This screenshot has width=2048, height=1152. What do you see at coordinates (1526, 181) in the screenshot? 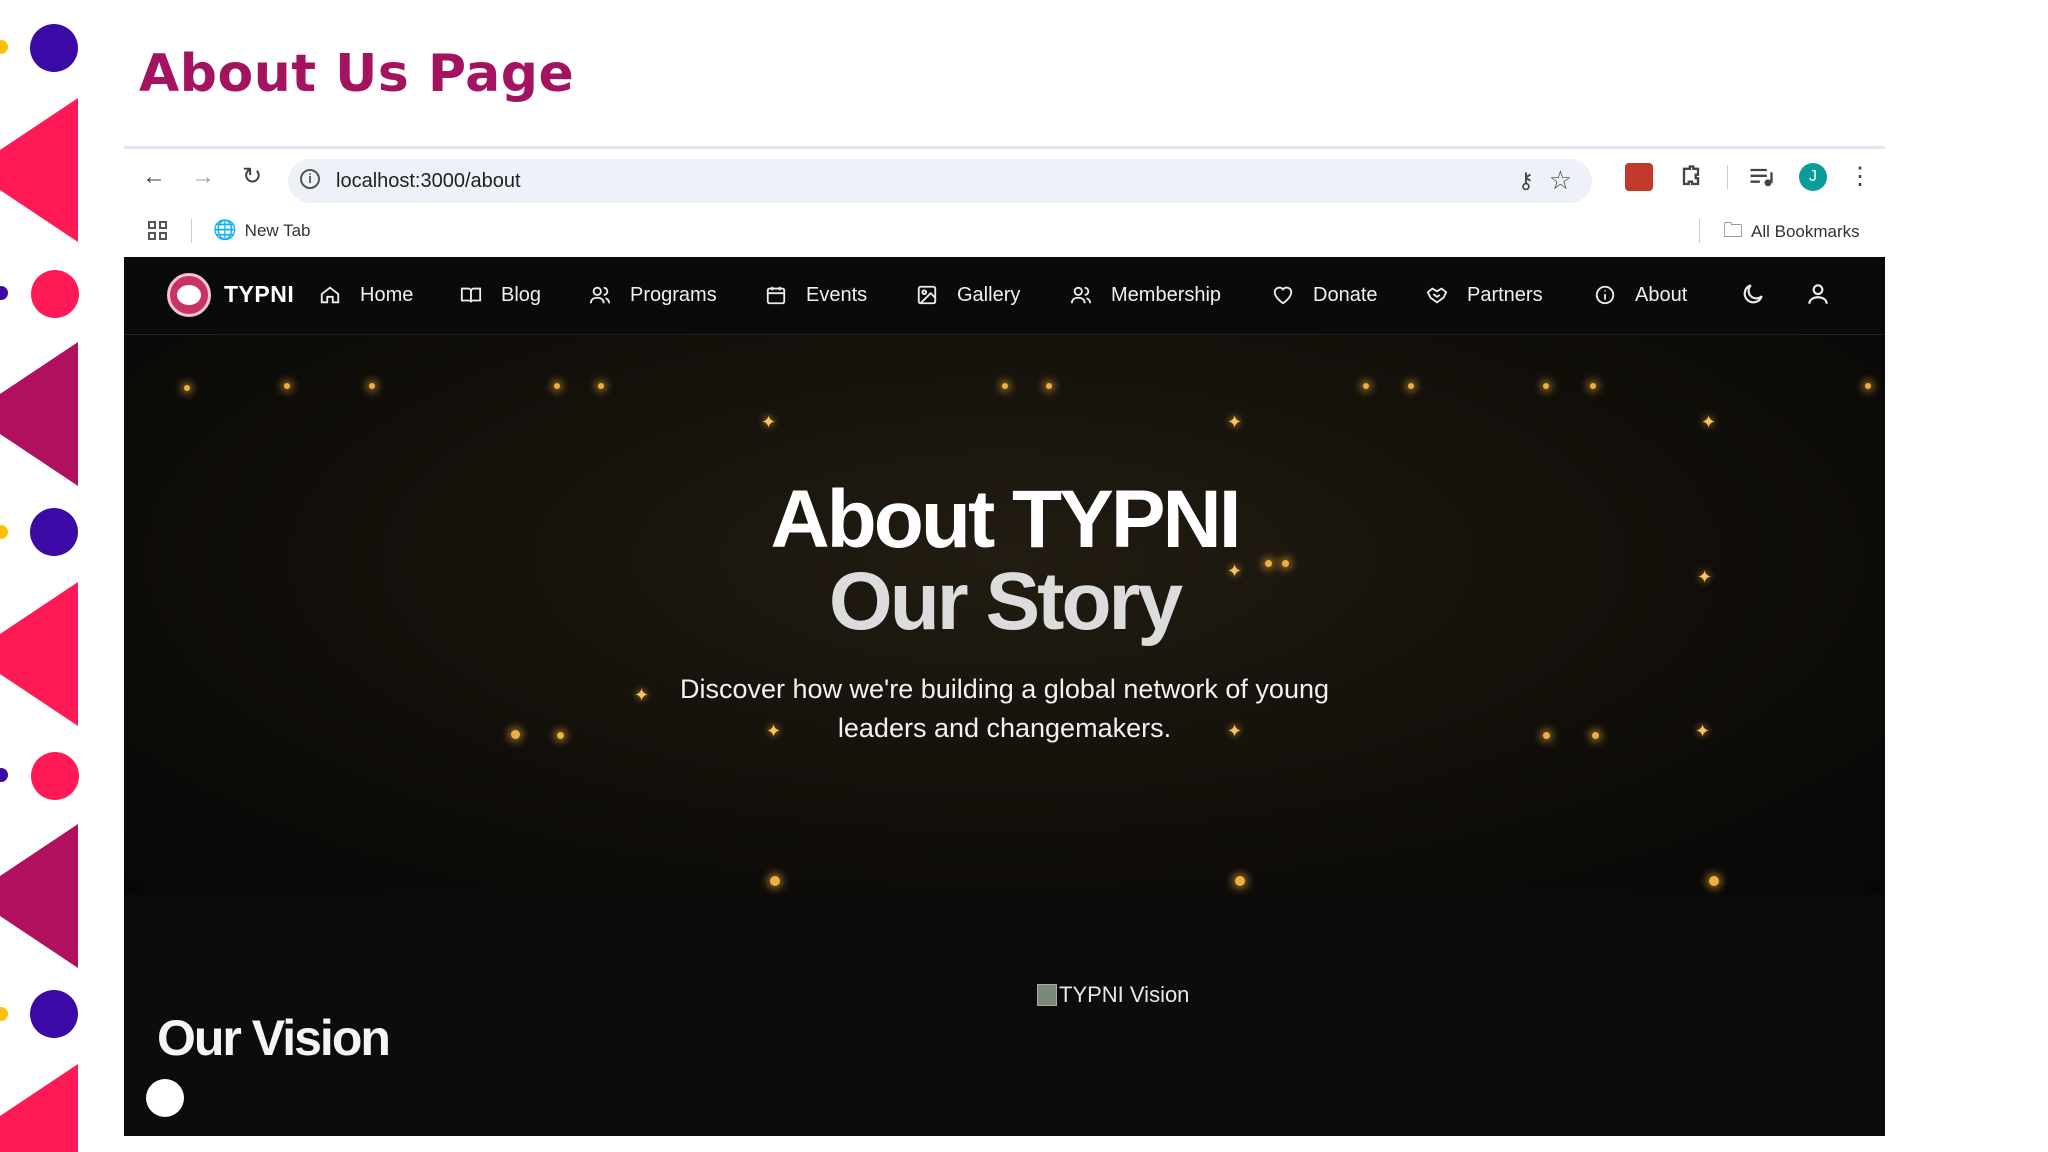
I see `password-key-icon: ⚷` at bounding box center [1526, 181].